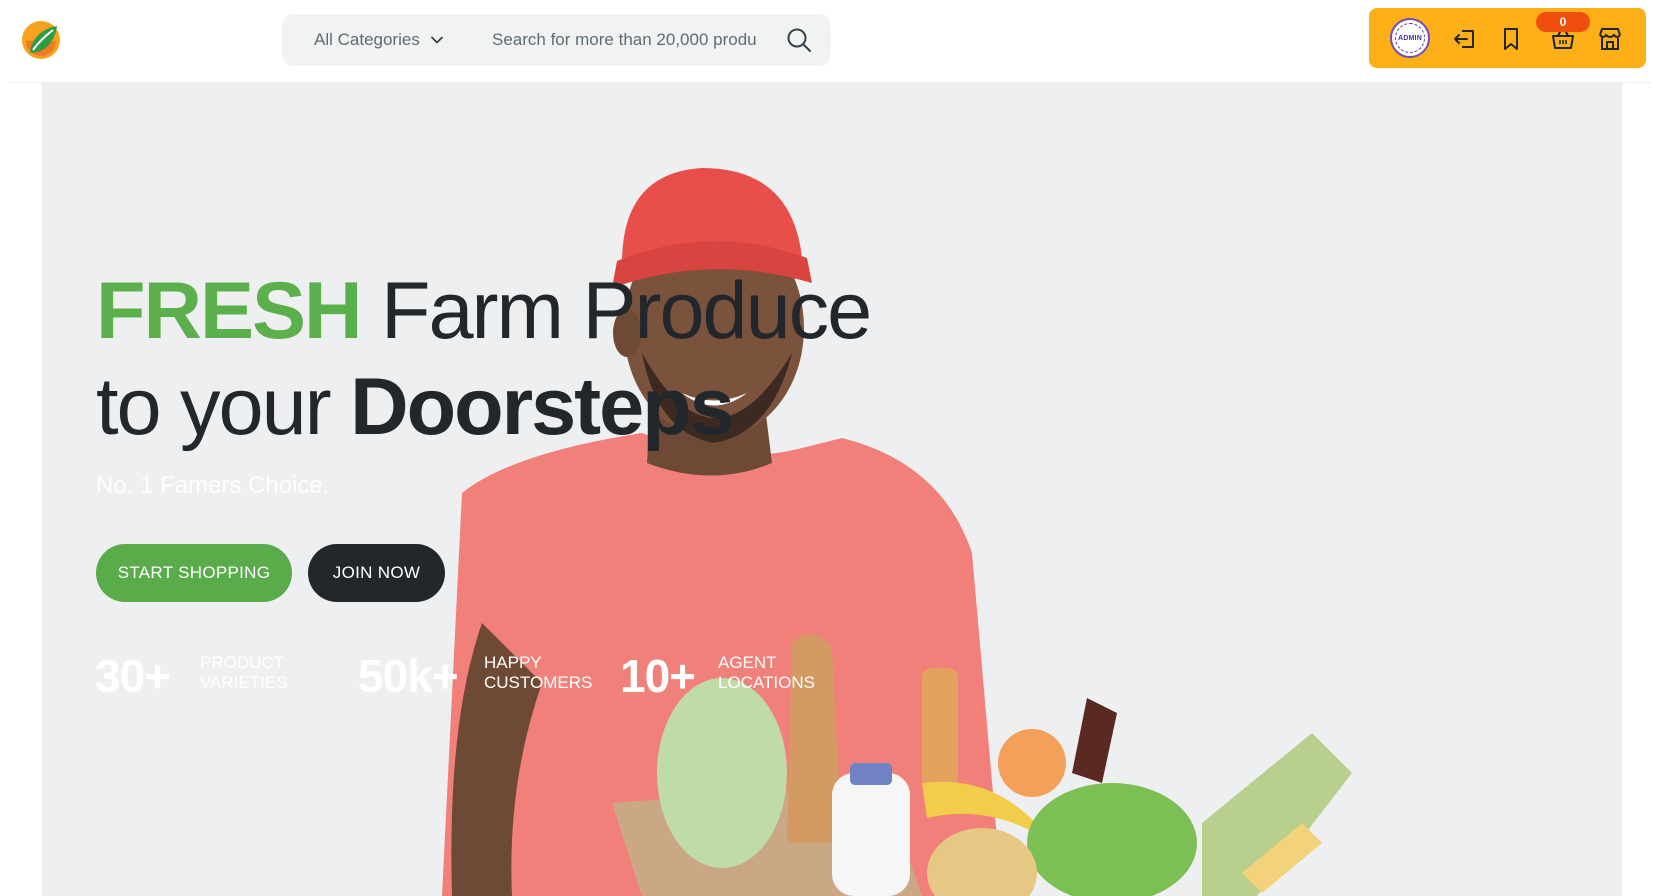  Describe the element at coordinates (513, 662) in the screenshot. I see `stat-label-customers-1: HAPPY` at that location.